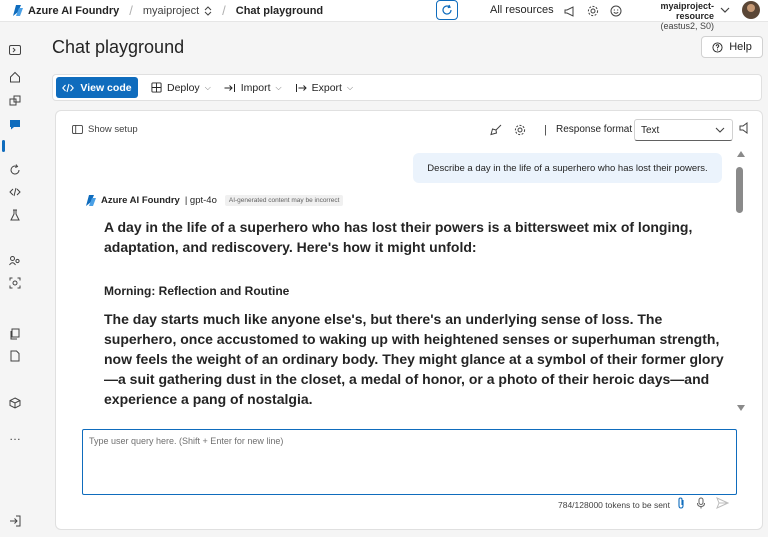 The width and height of the screenshot is (768, 537). I want to click on question-circle-icon, so click(717, 47).